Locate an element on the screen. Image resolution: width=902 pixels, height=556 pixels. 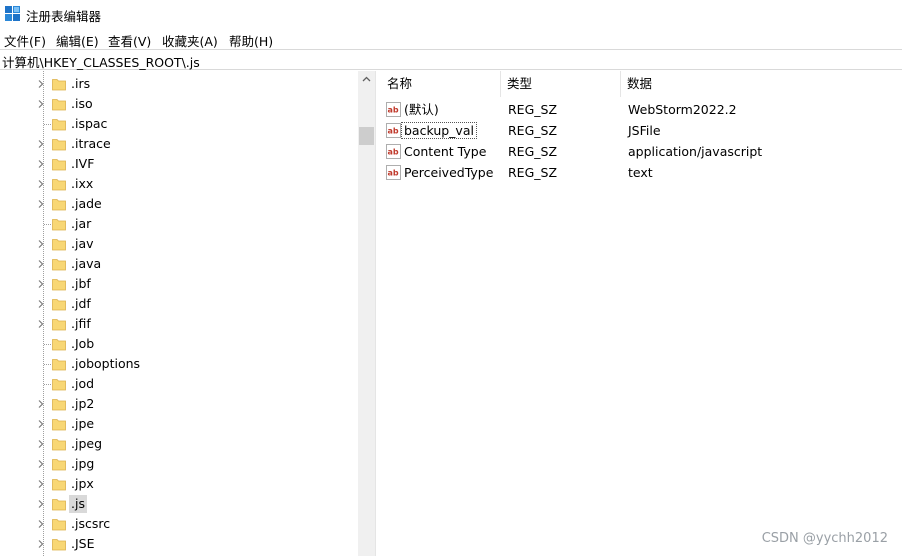
tree-item: .jpe is located at coordinates (179, 424).